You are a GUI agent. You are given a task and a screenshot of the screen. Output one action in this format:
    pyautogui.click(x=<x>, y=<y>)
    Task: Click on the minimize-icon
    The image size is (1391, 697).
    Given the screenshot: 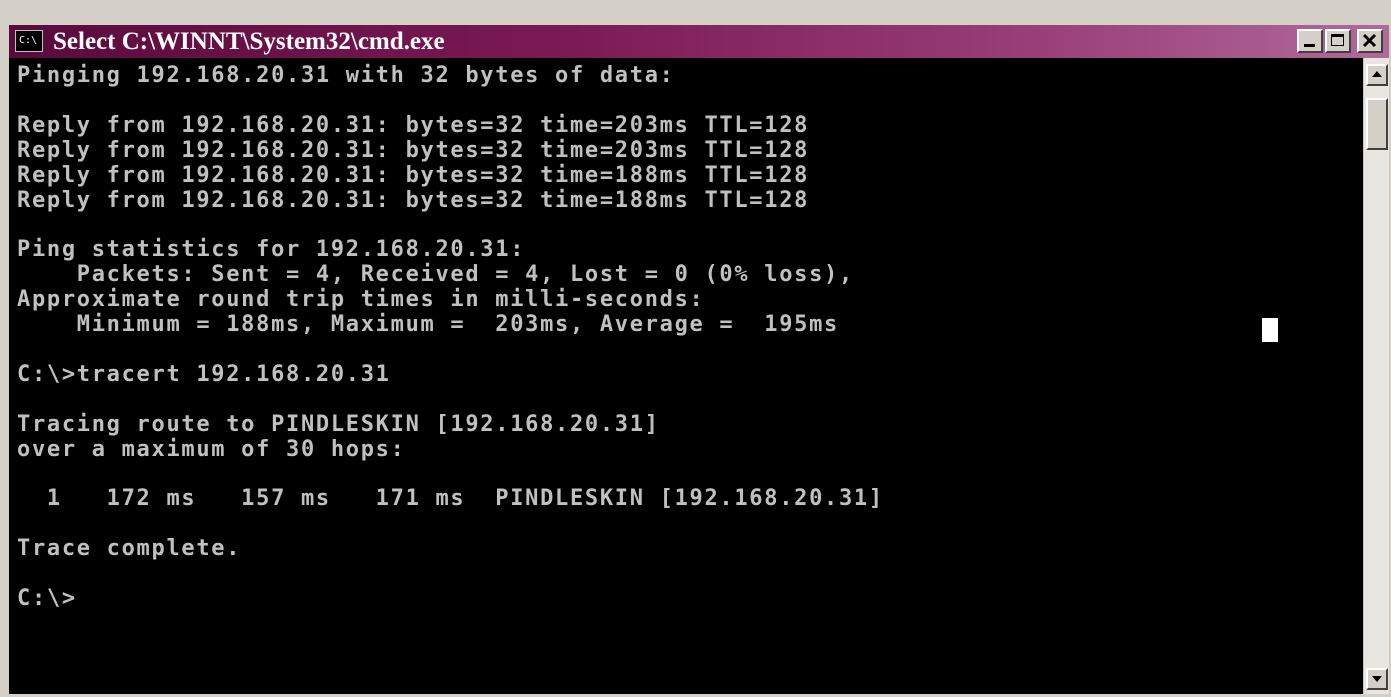 What is the action you would take?
    pyautogui.click(x=1309, y=45)
    